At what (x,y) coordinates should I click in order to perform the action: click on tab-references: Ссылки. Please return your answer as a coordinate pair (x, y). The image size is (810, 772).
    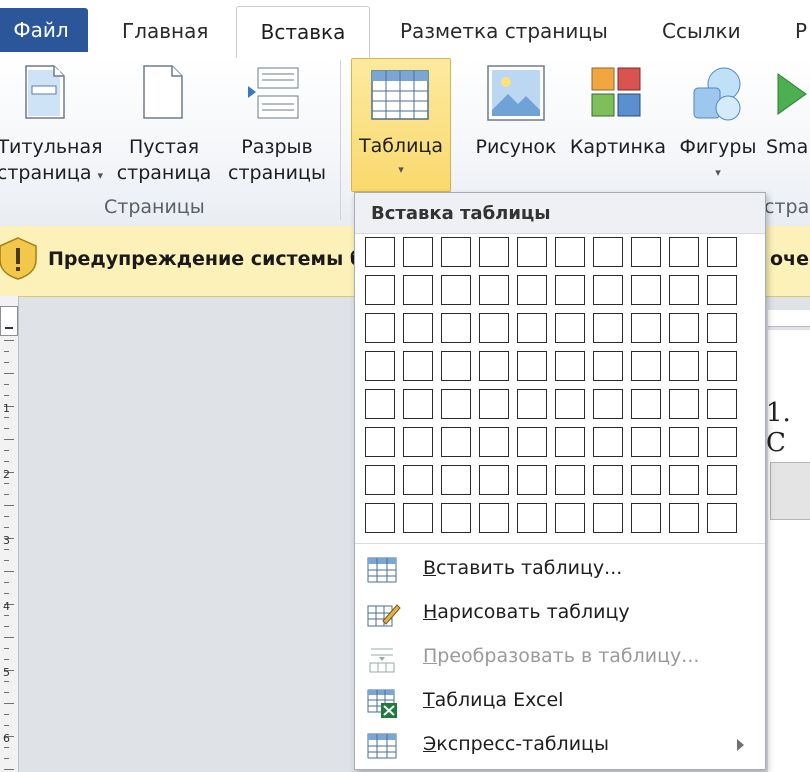
    Looking at the image, I should click on (701, 31).